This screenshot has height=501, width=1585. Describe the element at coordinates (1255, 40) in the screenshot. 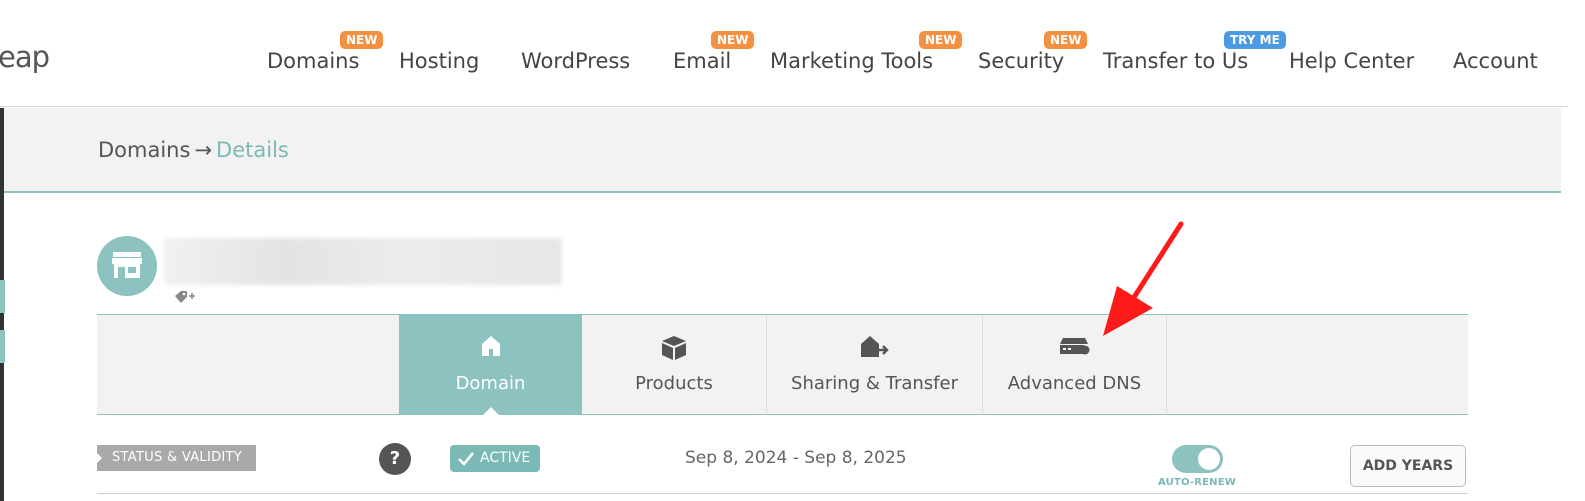

I see `transfer-try-me-badge: TRY ME` at that location.